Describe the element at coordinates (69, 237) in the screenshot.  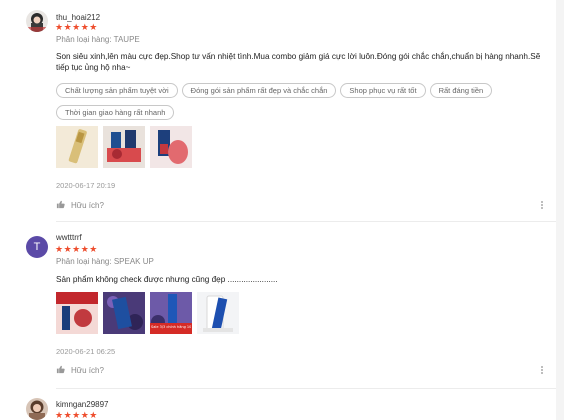
I see `username: wwtttrrf` at that location.